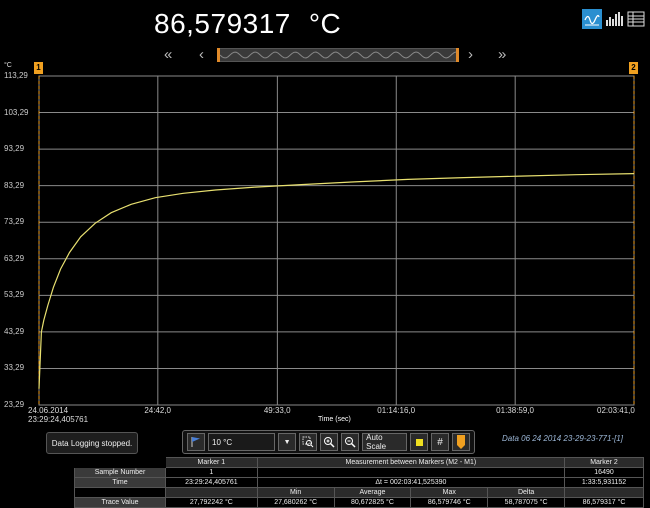 Image resolution: width=650 pixels, height=508 pixels. What do you see at coordinates (592, 19) in the screenshot?
I see `line-chart-icon` at bounding box center [592, 19].